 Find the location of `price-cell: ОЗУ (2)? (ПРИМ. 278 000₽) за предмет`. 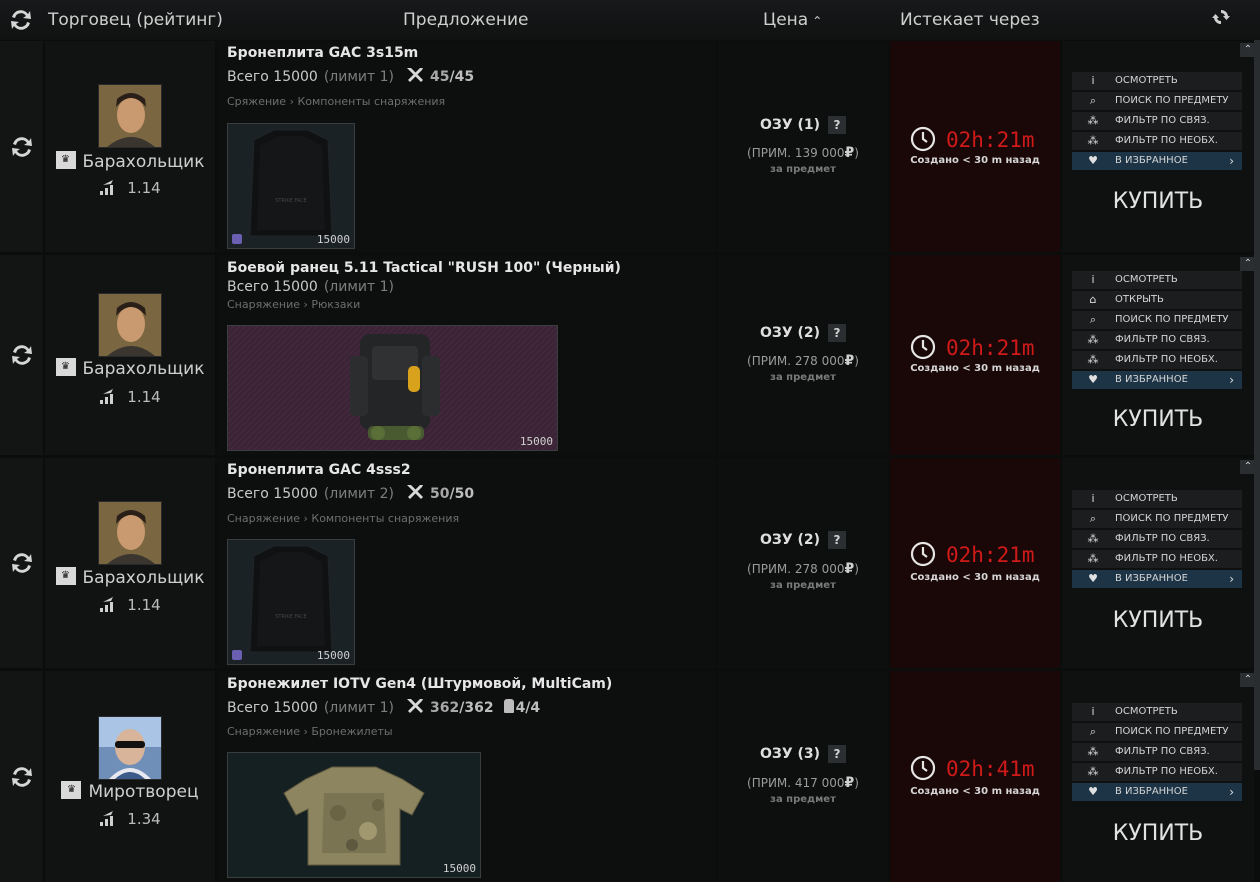

price-cell: ОЗУ (2)? (ПРИМ. 278 000₽) за предмет is located at coordinates (803, 563).